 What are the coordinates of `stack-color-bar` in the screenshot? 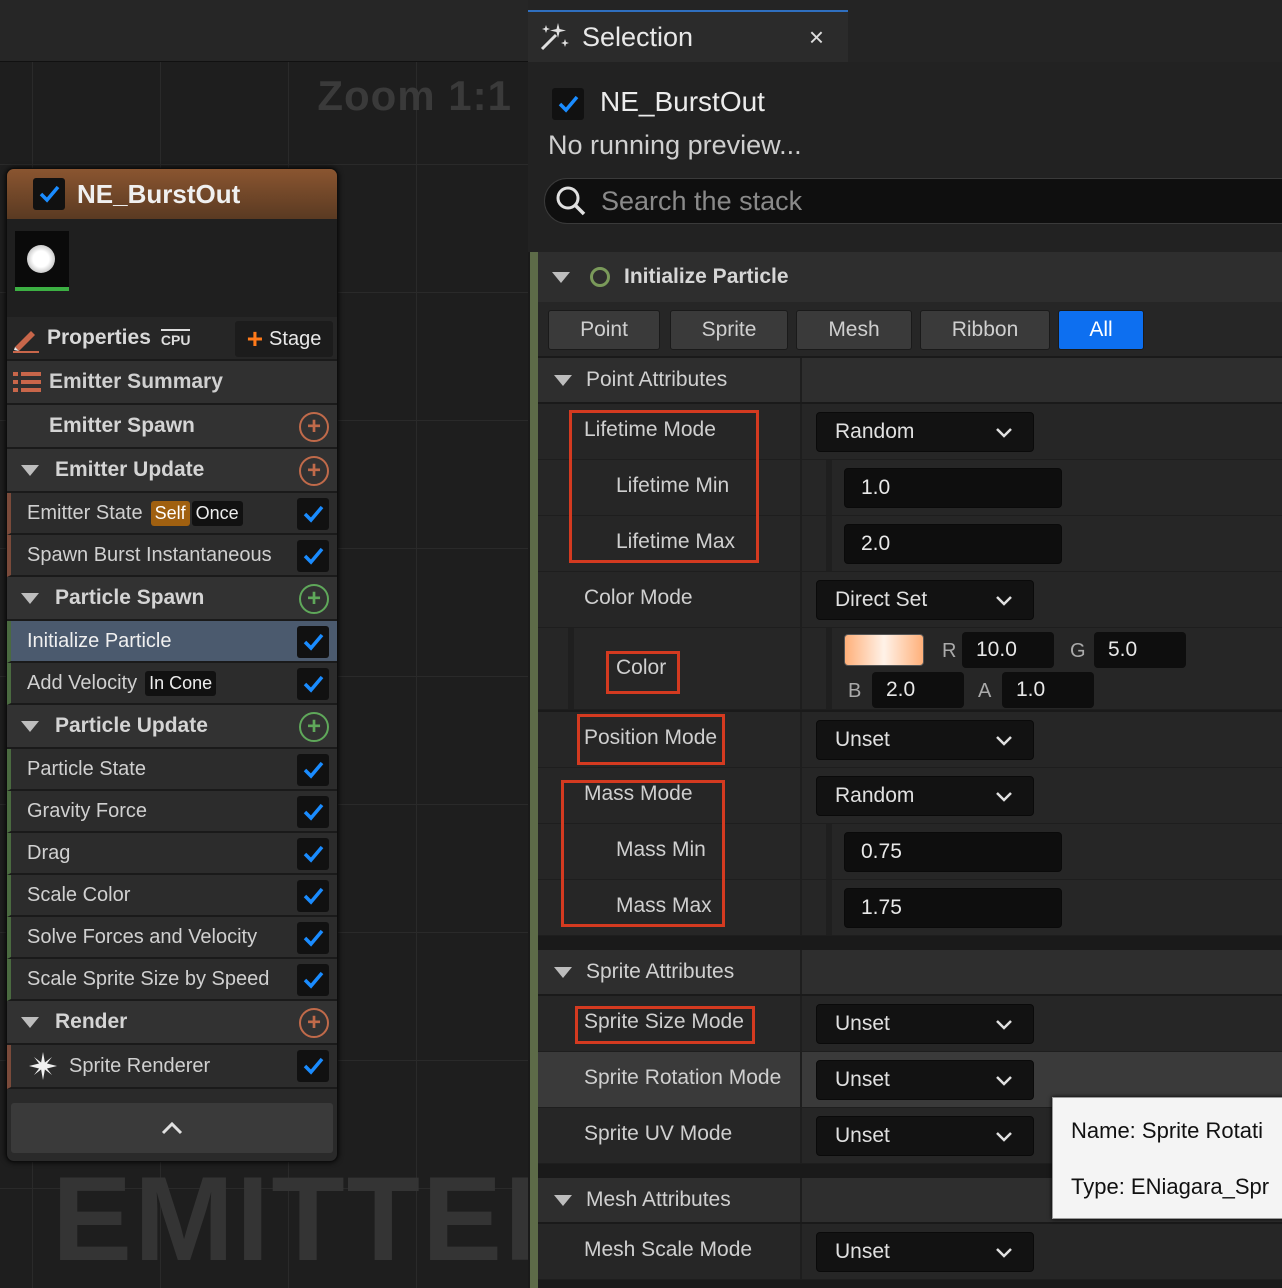 It's located at (534, 770).